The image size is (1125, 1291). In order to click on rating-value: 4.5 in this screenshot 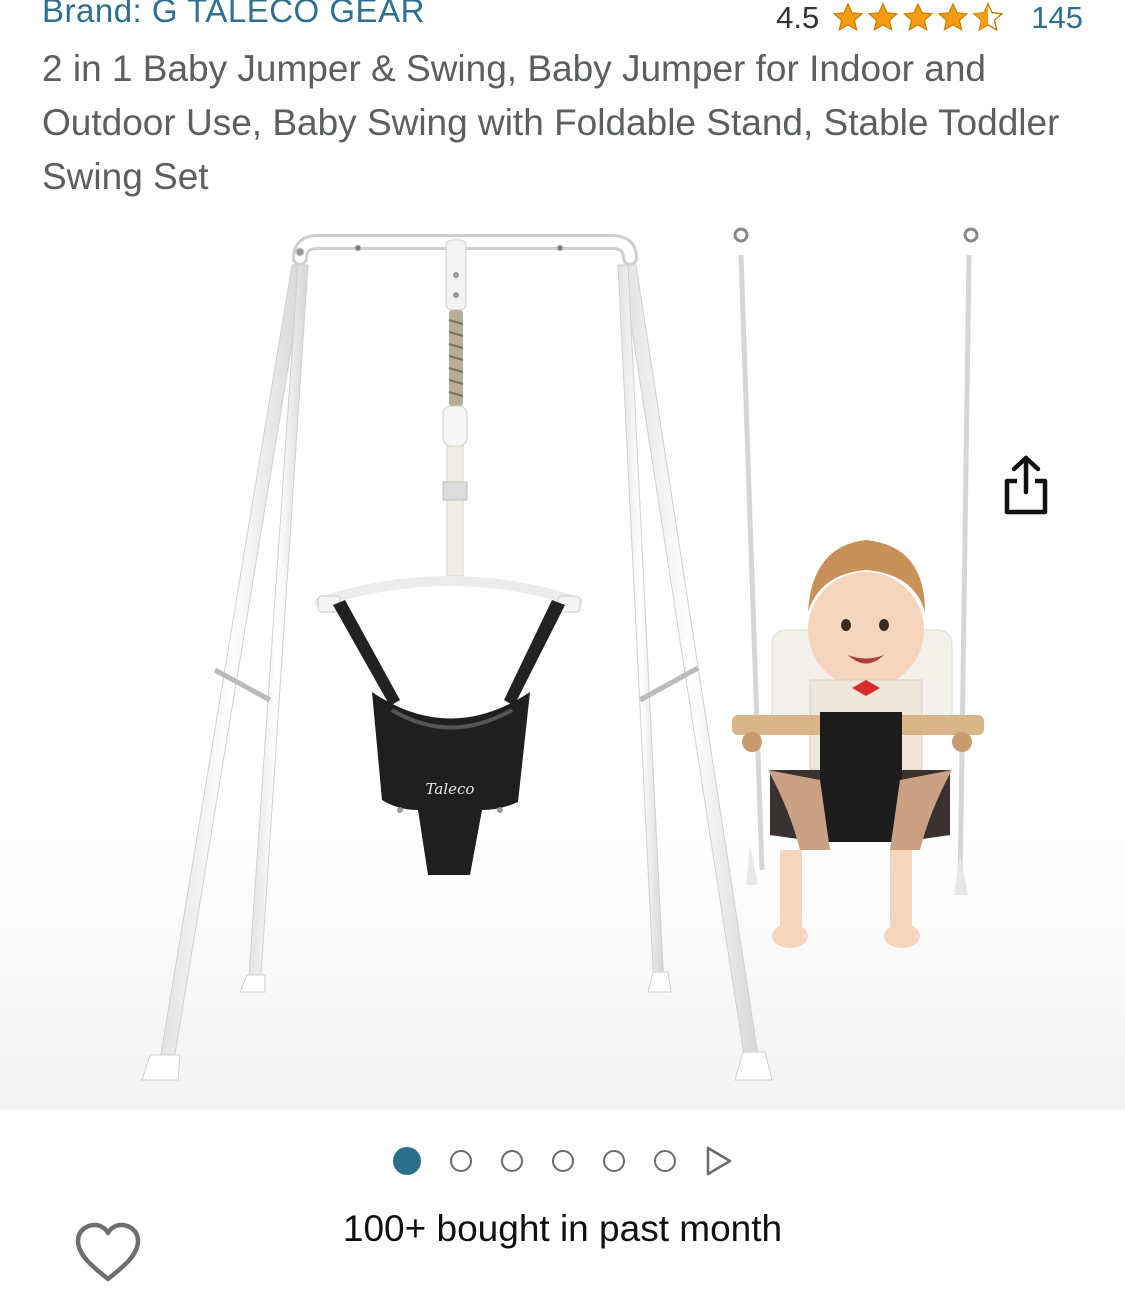, I will do `click(798, 17)`.